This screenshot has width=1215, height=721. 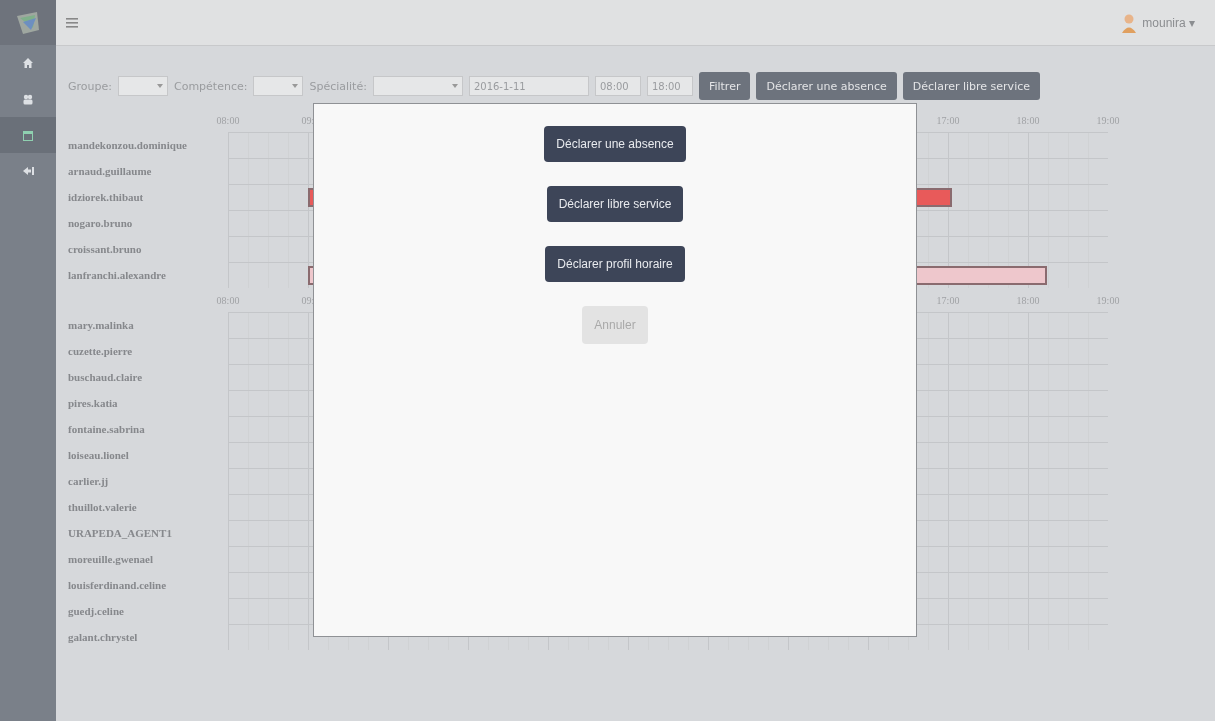 I want to click on action-button: Déclarer libre service, so click(x=615, y=204).